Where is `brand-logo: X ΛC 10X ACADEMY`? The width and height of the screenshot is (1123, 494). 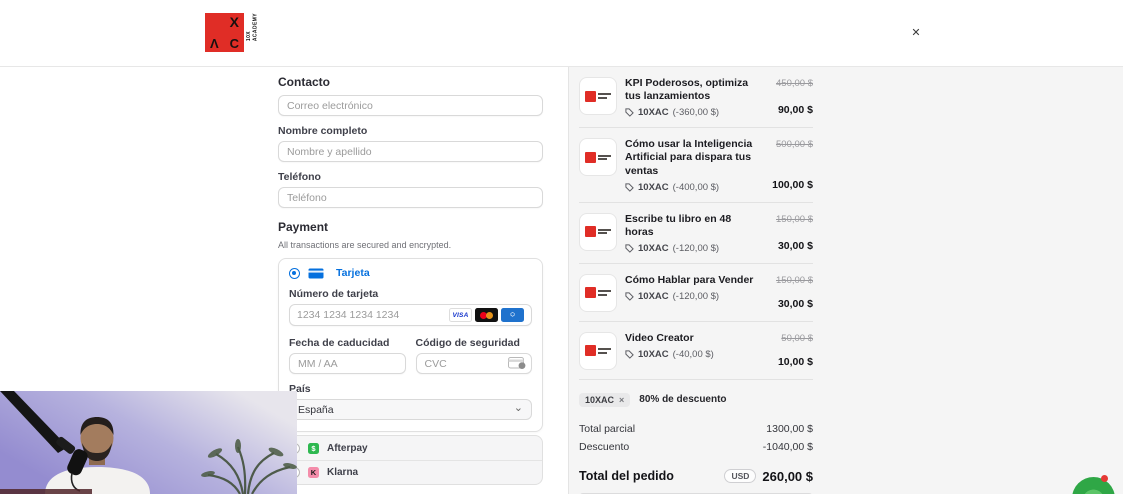
brand-logo: X ΛC 10X ACADEMY is located at coordinates (232, 32).